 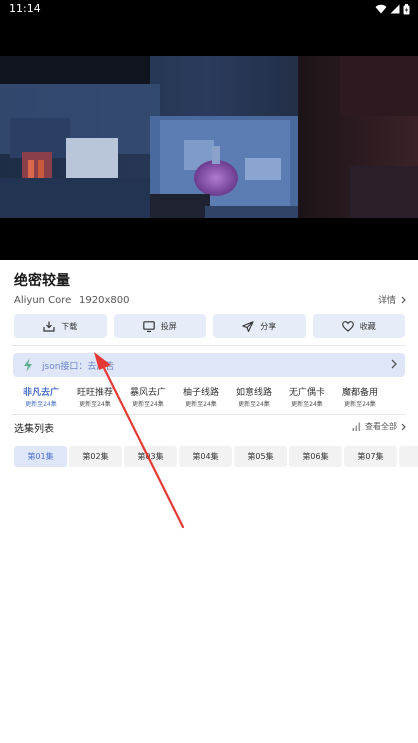 I want to click on episode-button: 第04集, so click(x=205, y=456).